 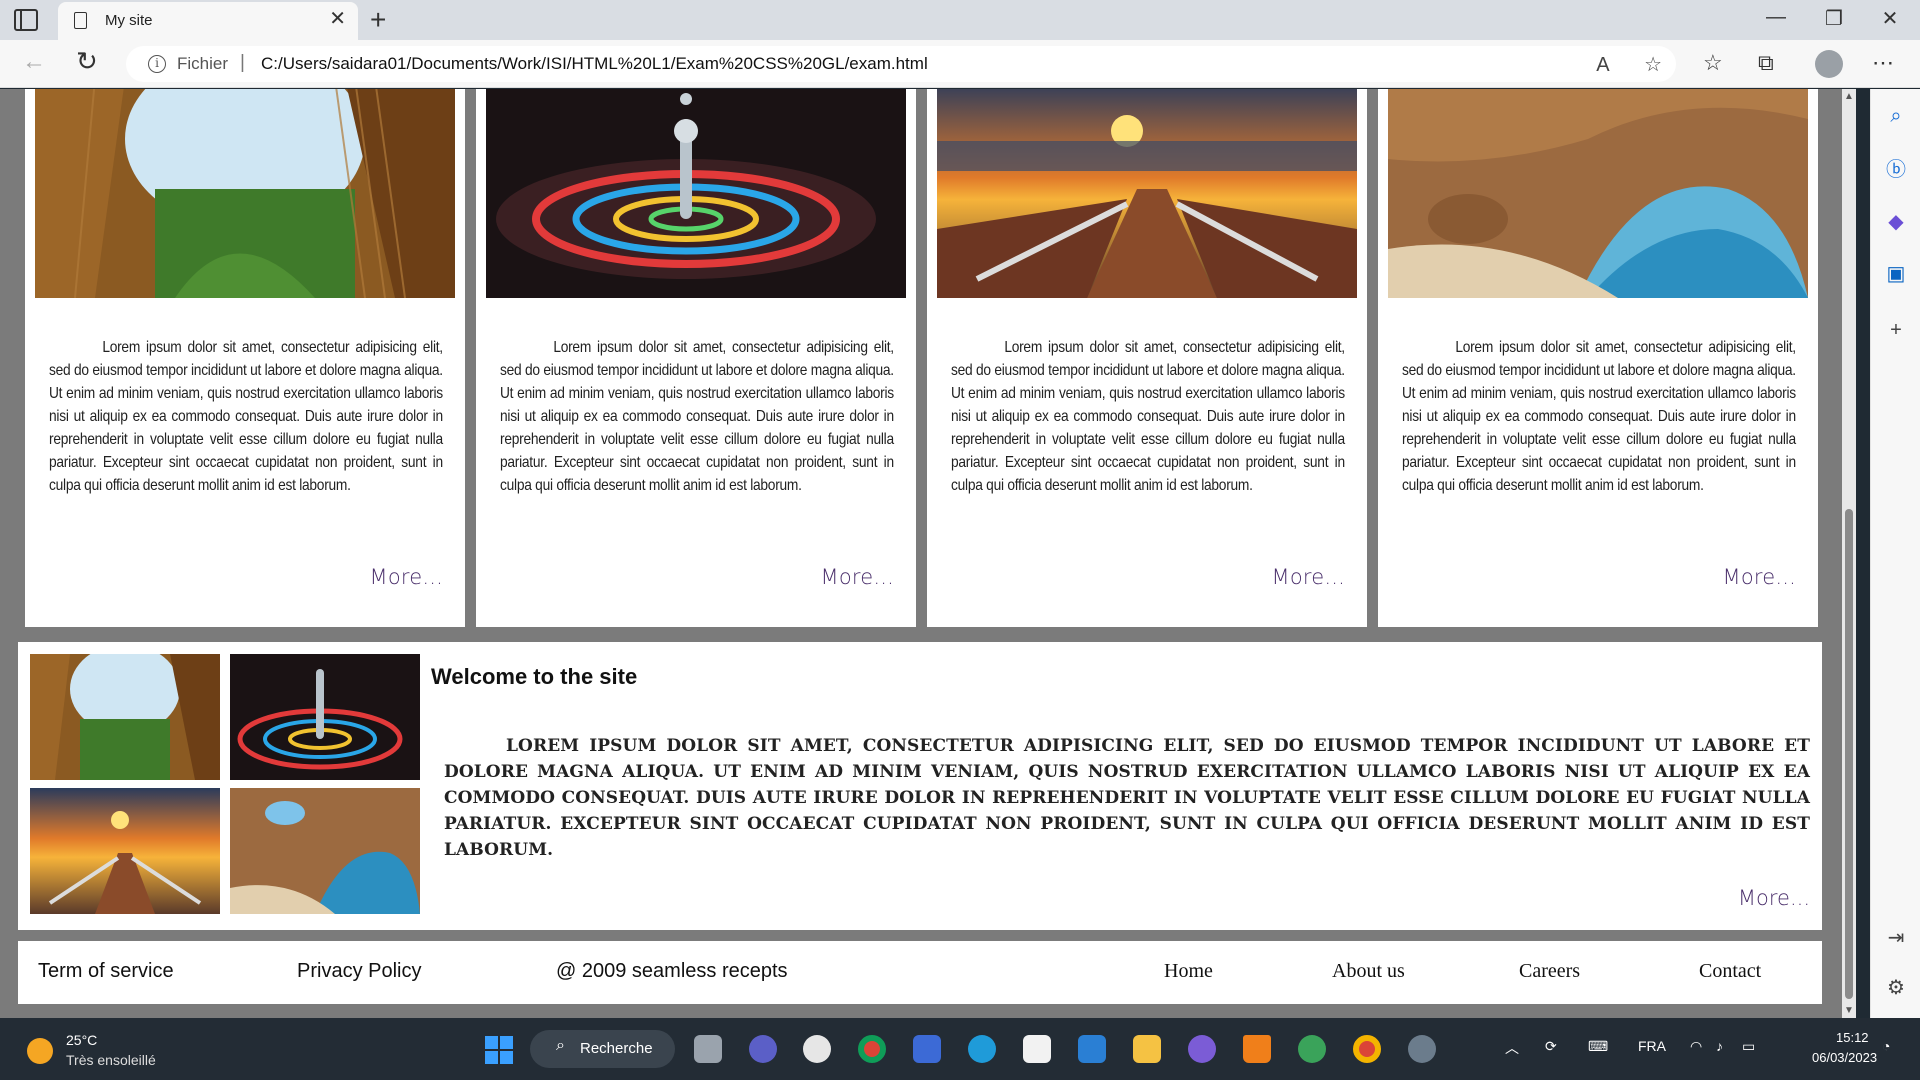 I want to click on tab-title: My site, so click(x=129, y=20).